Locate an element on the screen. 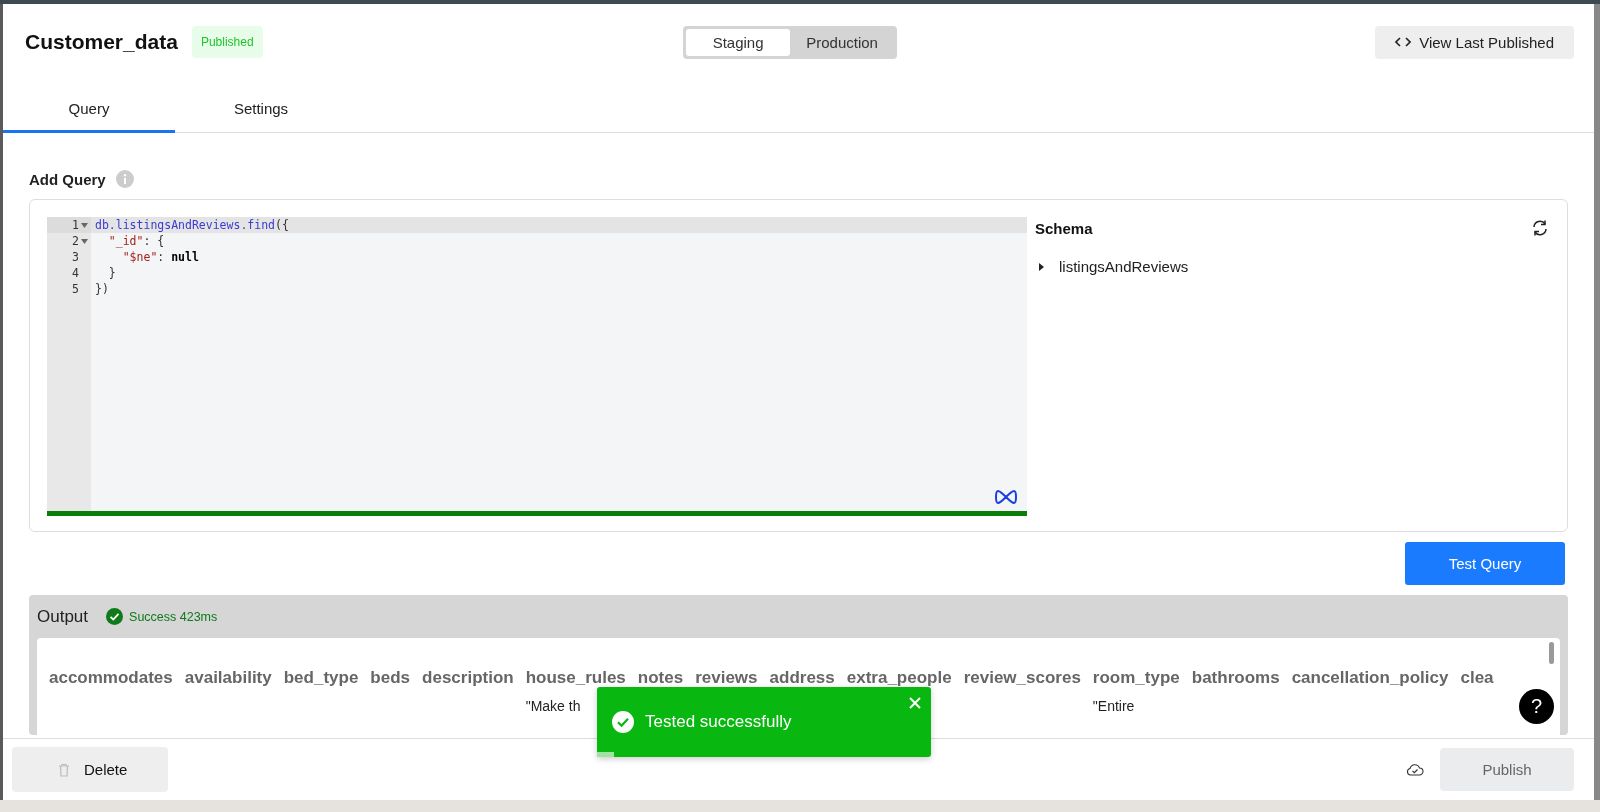  tab: Settings is located at coordinates (261, 112).